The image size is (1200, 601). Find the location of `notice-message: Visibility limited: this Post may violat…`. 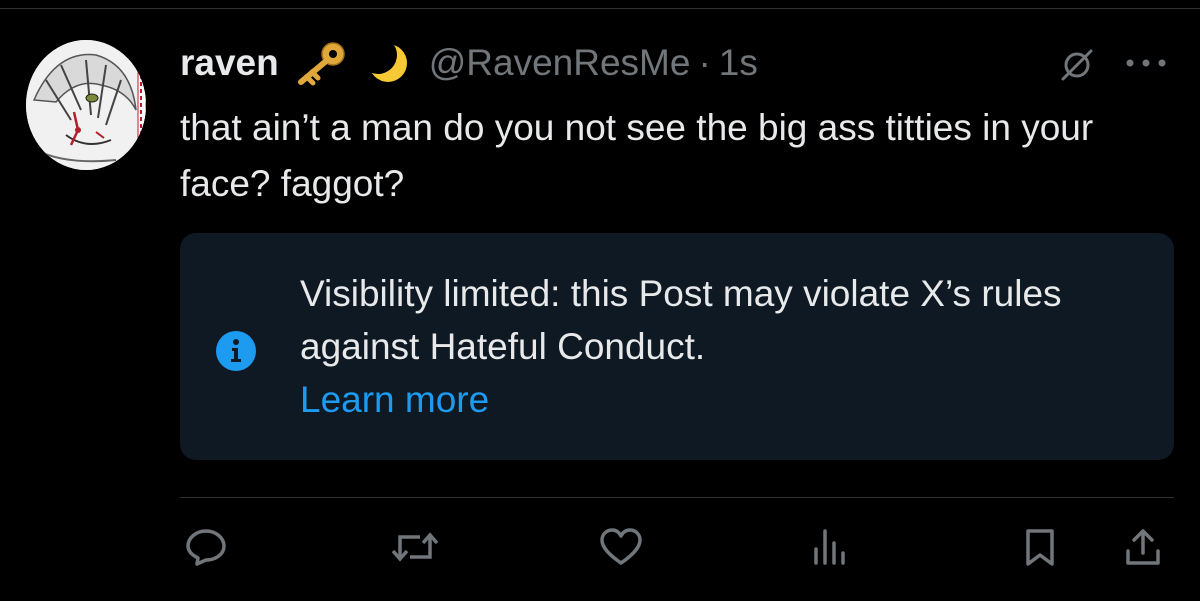

notice-message: Visibility limited: this Post may violat… is located at coordinates (681, 320).